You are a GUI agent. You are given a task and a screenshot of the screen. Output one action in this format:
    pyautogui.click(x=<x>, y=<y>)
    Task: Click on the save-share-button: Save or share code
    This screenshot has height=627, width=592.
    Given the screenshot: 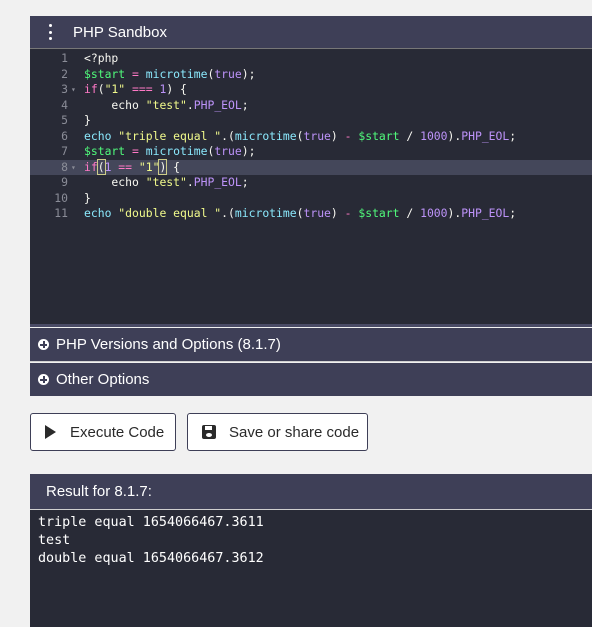 What is the action you would take?
    pyautogui.click(x=277, y=432)
    